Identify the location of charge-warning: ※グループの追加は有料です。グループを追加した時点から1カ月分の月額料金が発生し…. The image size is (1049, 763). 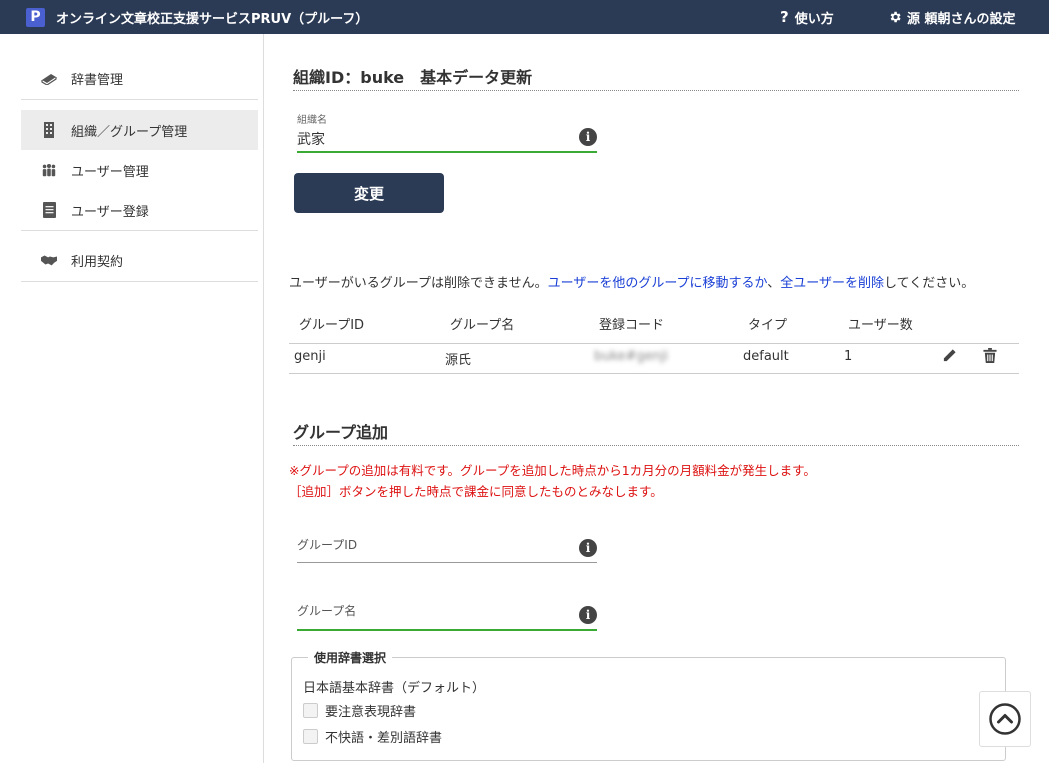
(552, 470).